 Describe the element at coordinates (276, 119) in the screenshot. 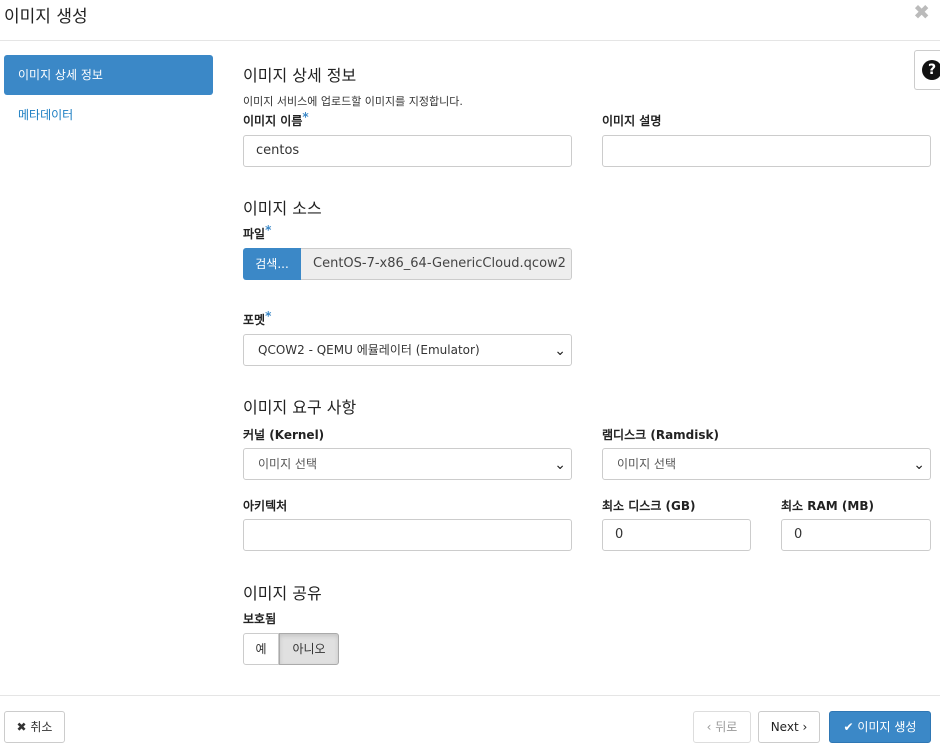

I see `image-name-label: 이미지 이름*` at that location.